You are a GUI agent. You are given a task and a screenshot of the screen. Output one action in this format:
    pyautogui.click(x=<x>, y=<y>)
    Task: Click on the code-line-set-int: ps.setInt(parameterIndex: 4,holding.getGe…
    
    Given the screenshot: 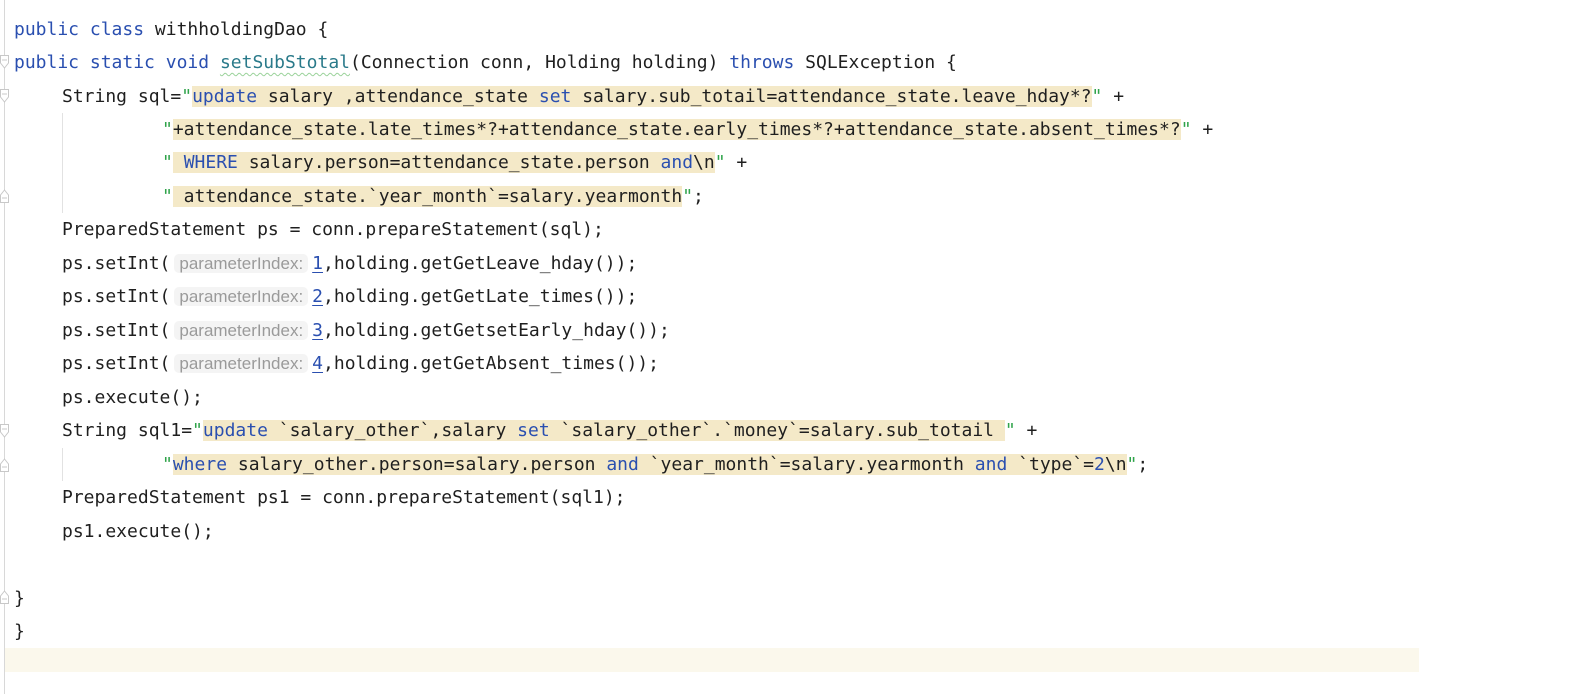 What is the action you would take?
    pyautogui.click(x=360, y=363)
    